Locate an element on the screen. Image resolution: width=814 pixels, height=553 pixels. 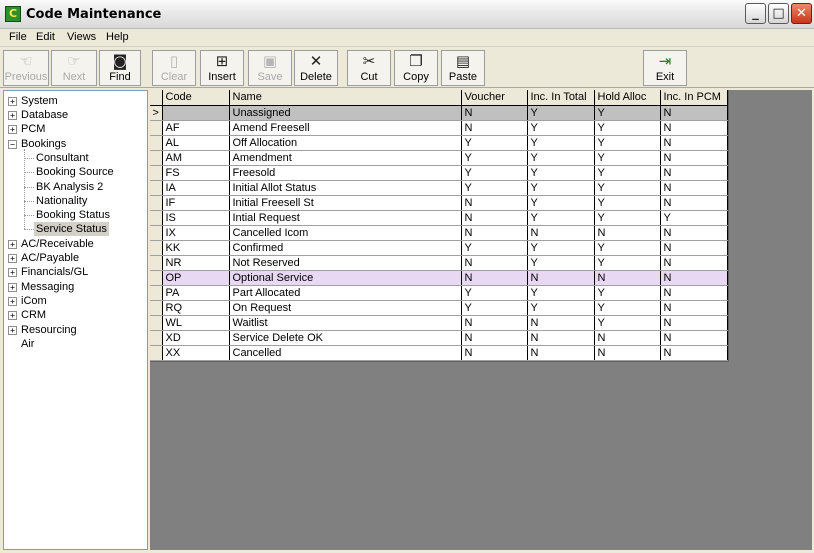
table-row: AF Amend Freesell N Y Y N is located at coordinates (439, 128).